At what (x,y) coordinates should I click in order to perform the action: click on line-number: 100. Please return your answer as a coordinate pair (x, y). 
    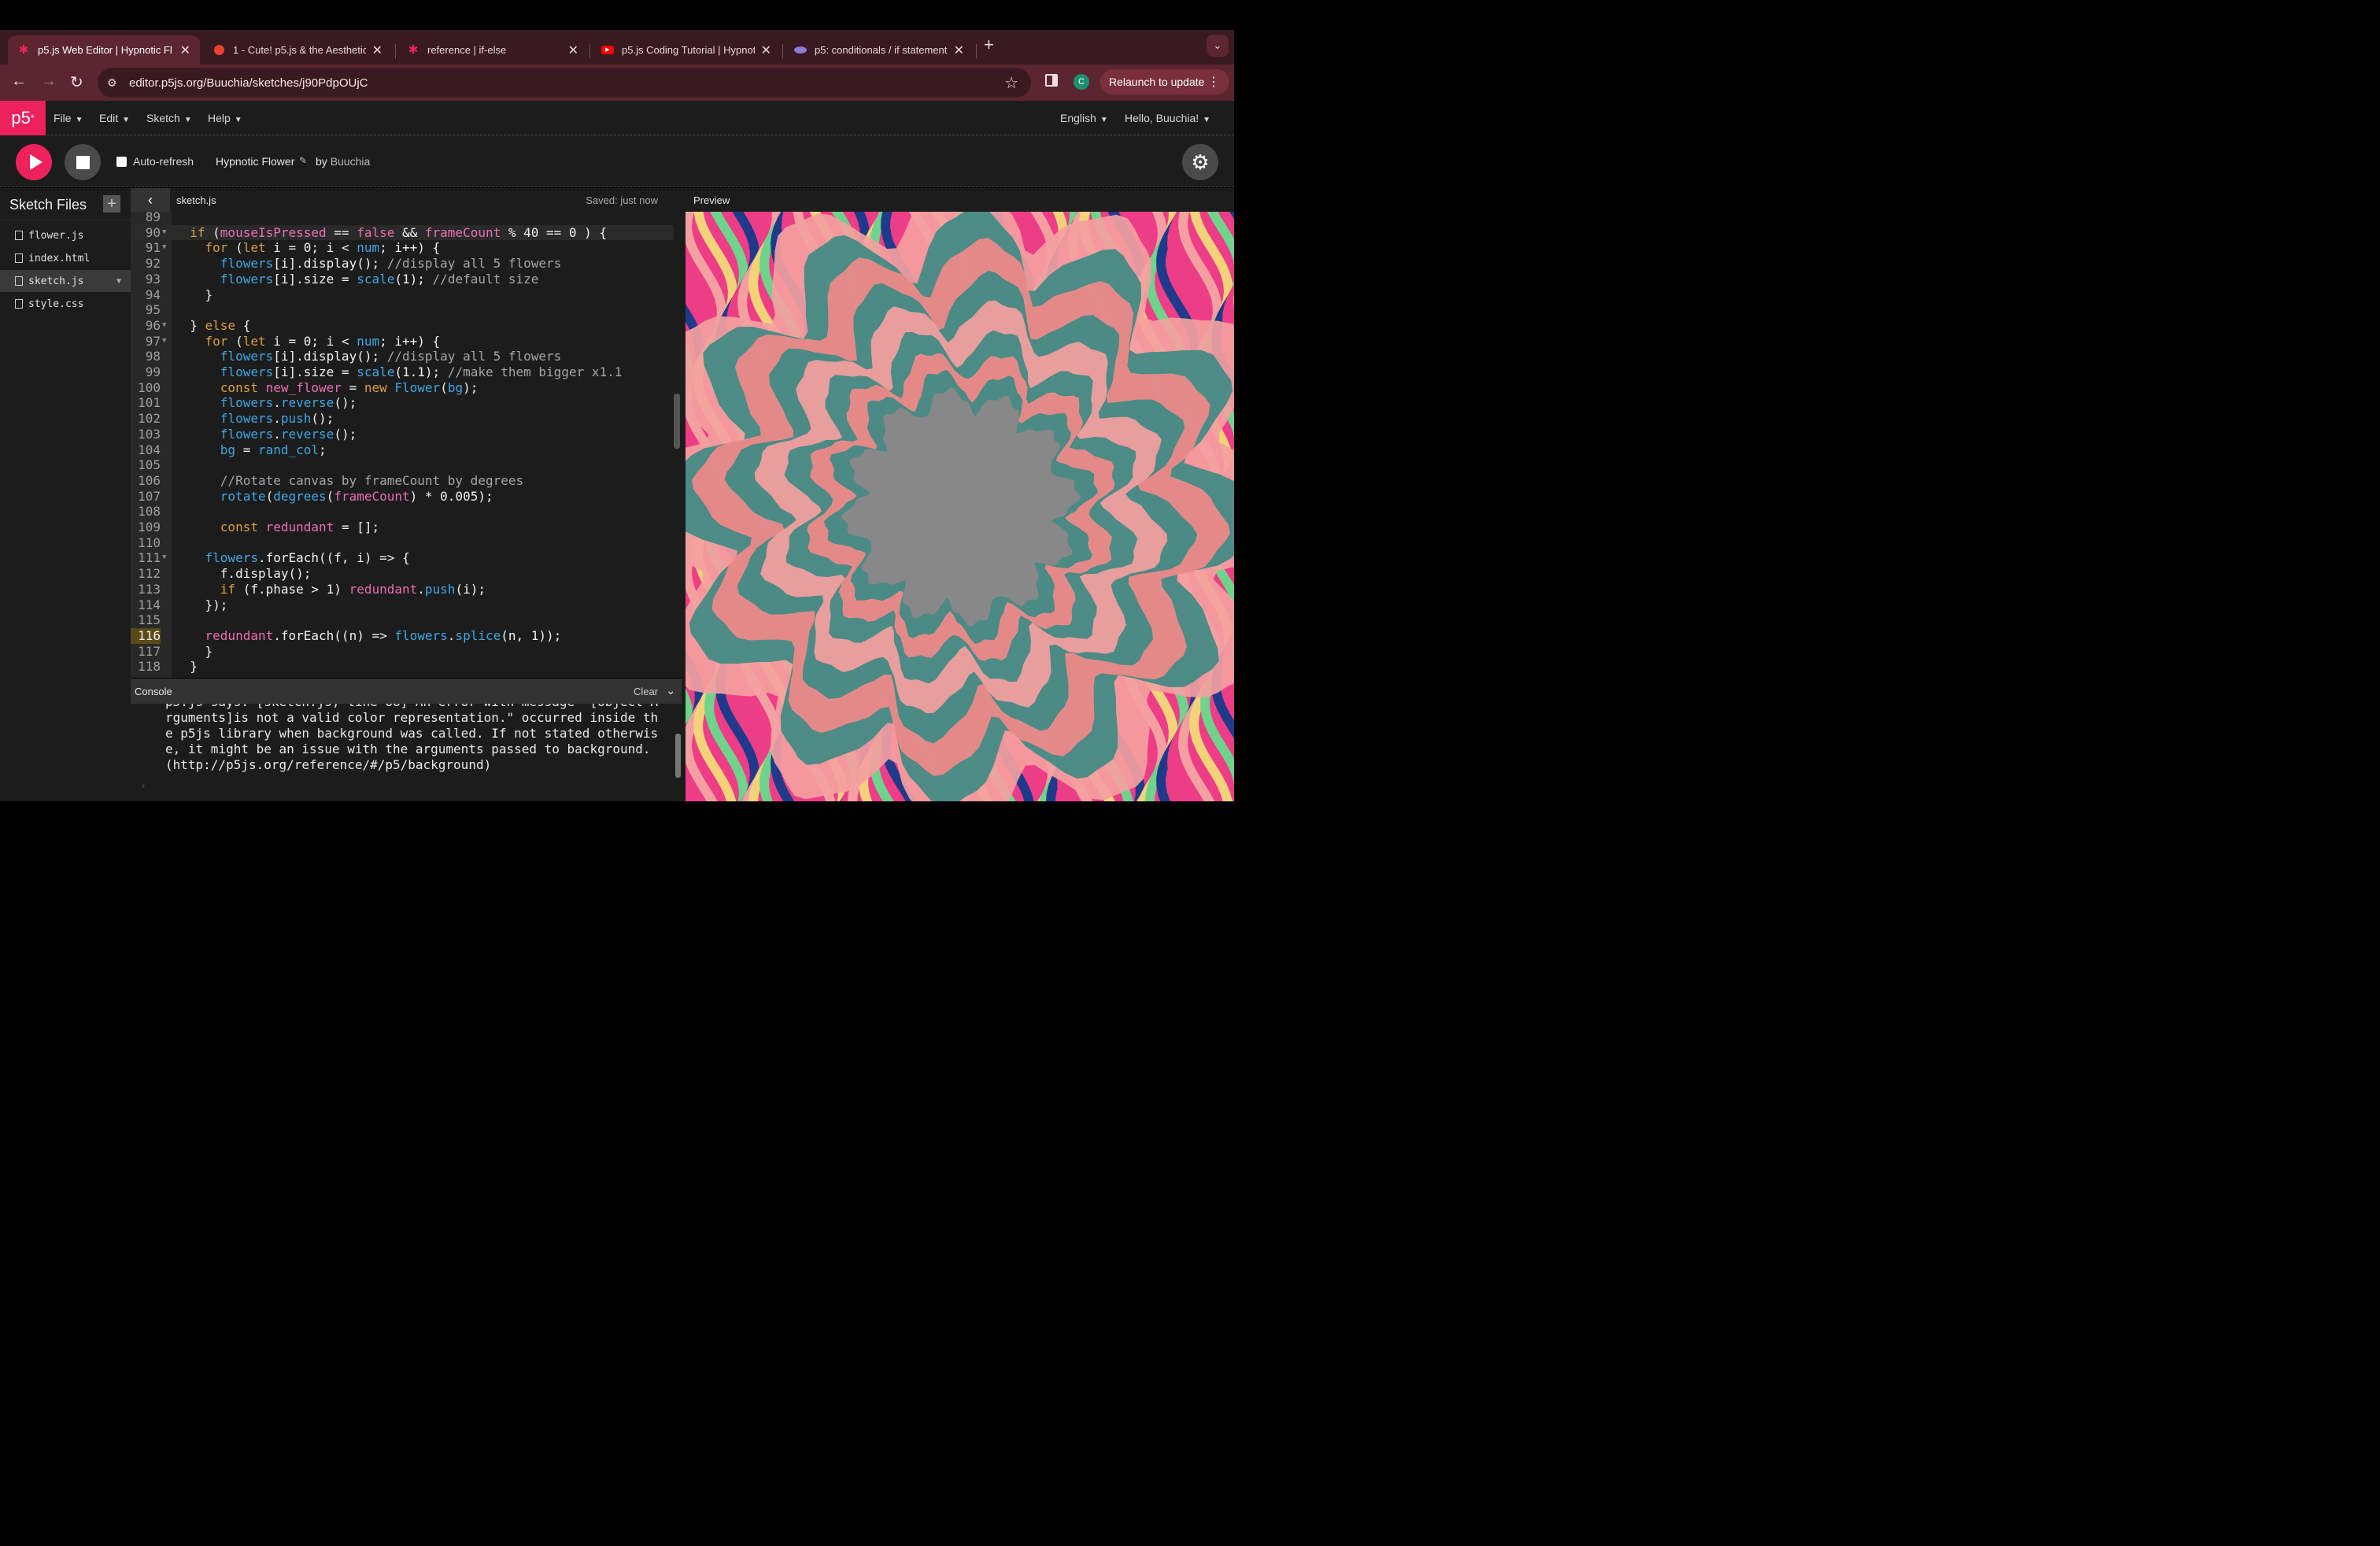
    Looking at the image, I should click on (149, 387).